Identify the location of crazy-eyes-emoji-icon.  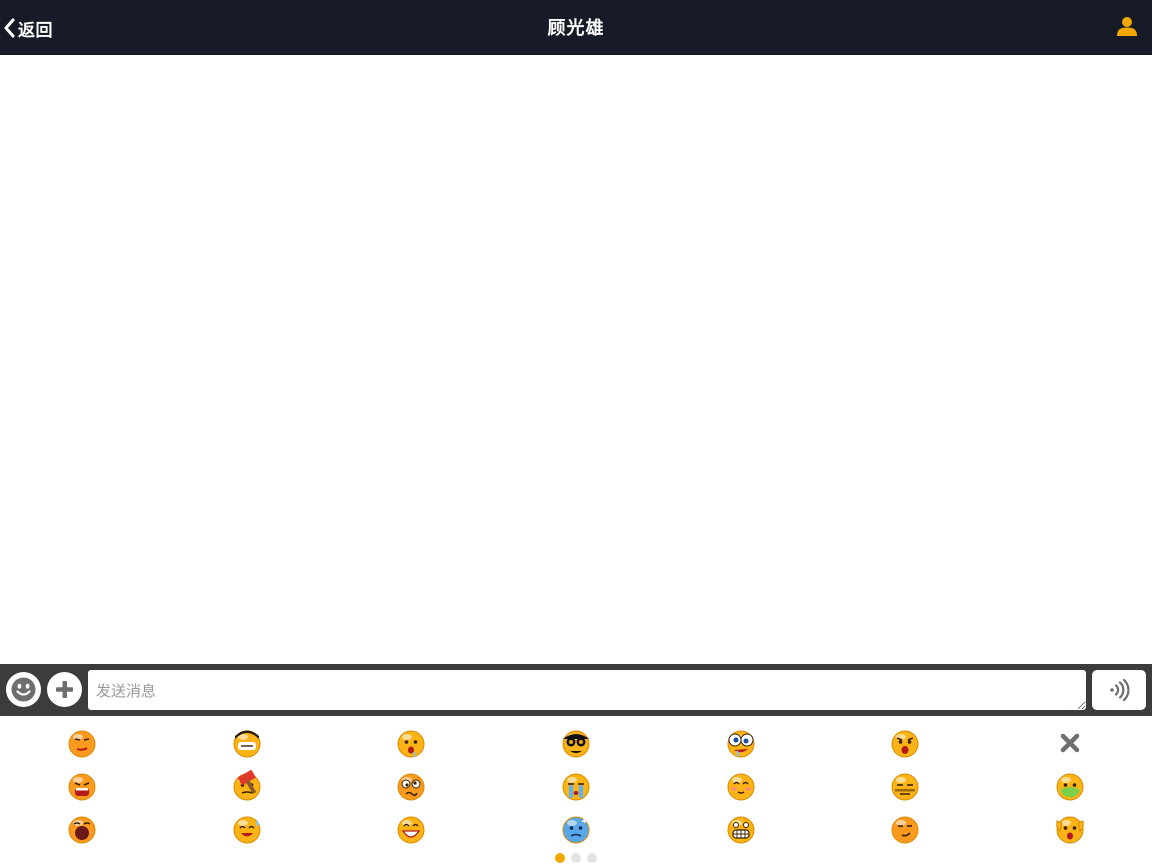
(741, 743).